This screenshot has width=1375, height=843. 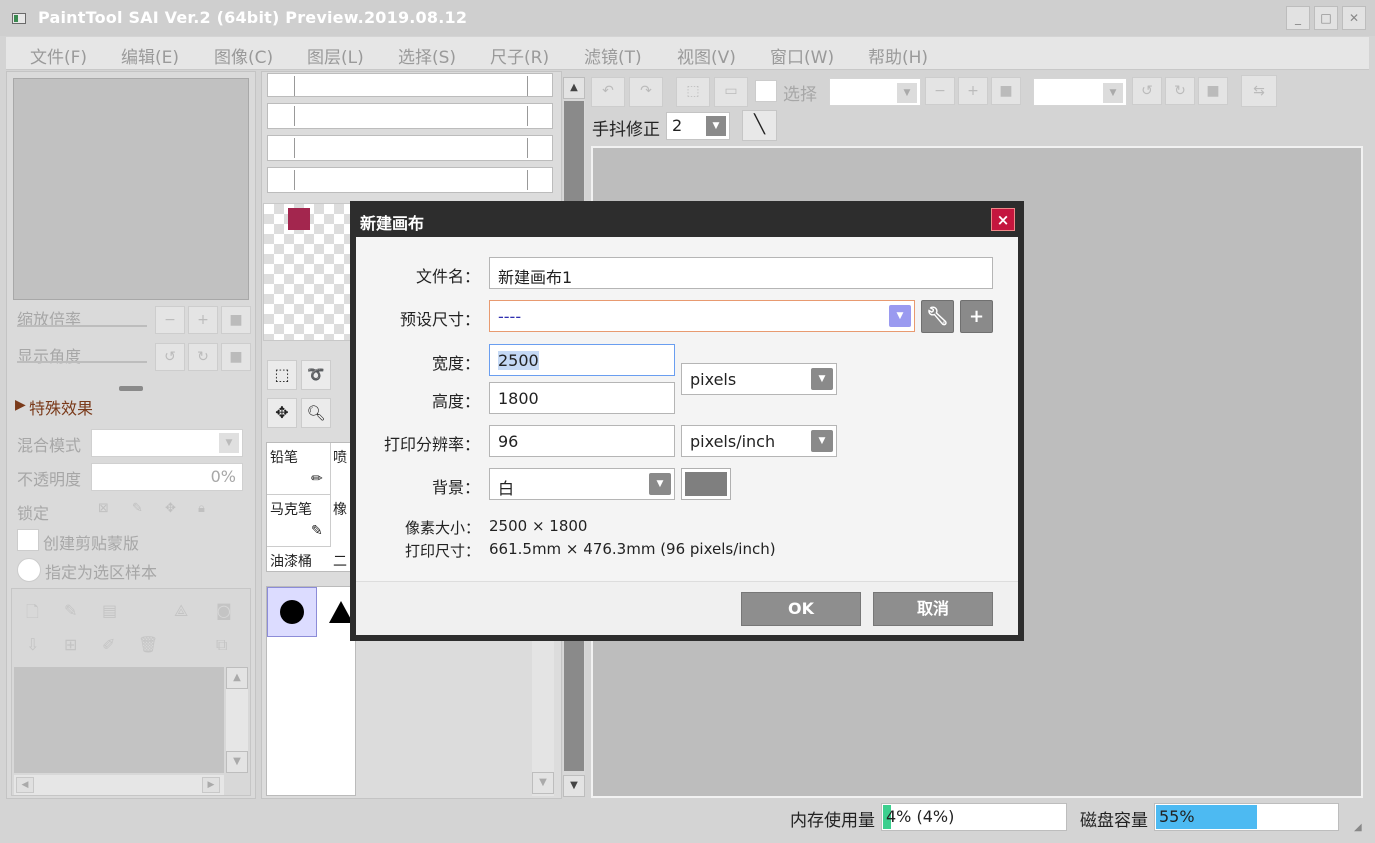 I want to click on scroll-up-icon: ▲, so click(x=237, y=678).